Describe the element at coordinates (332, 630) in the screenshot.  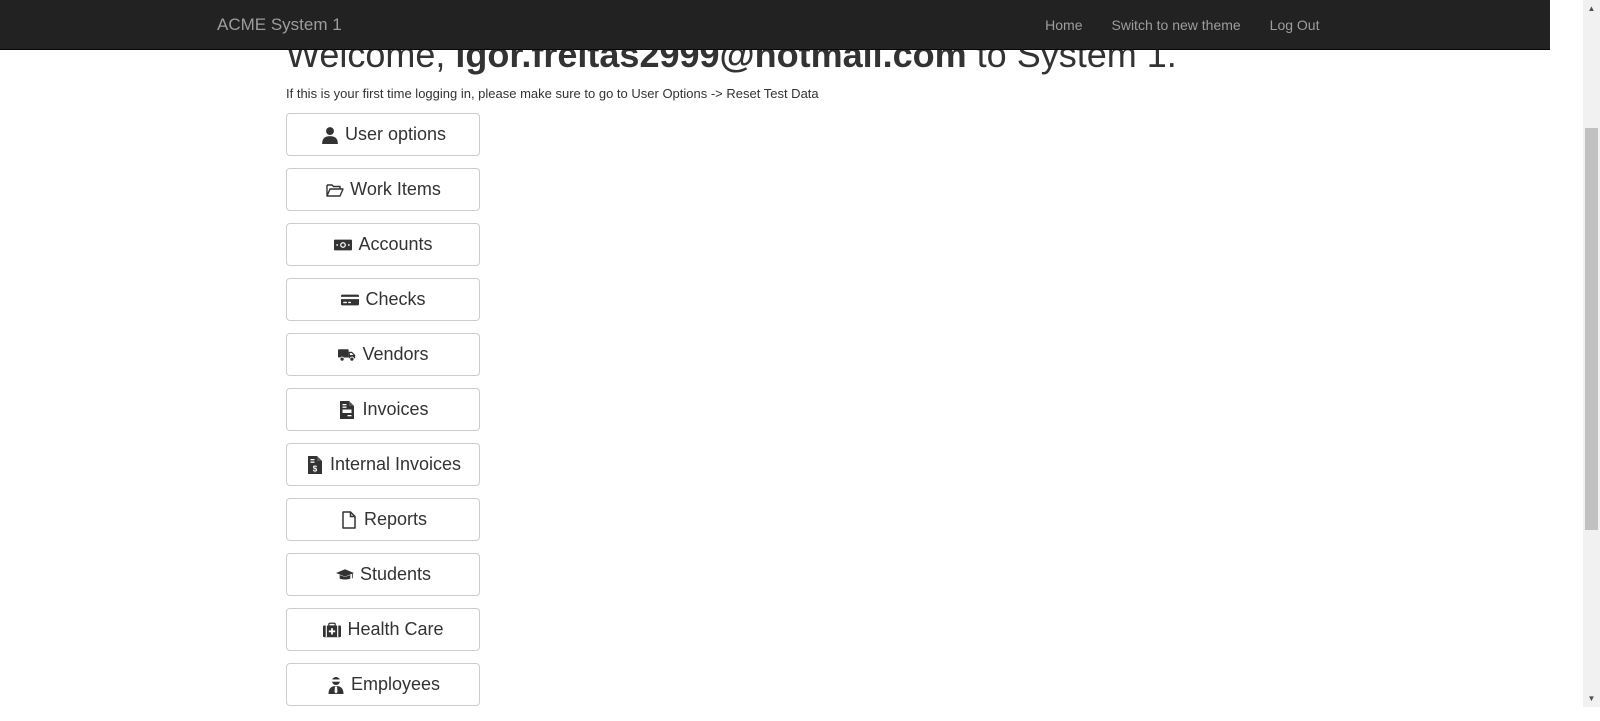
I see `medkit-icon` at that location.